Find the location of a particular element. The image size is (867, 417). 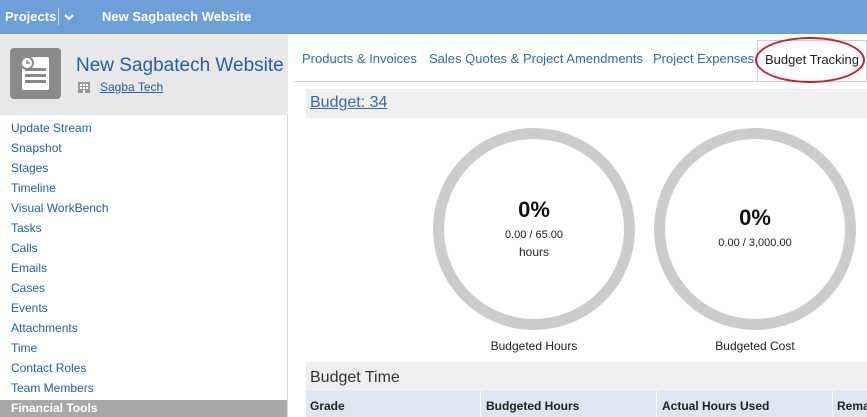

gauge-value: 0.00 / 3,000.00 is located at coordinates (755, 243).